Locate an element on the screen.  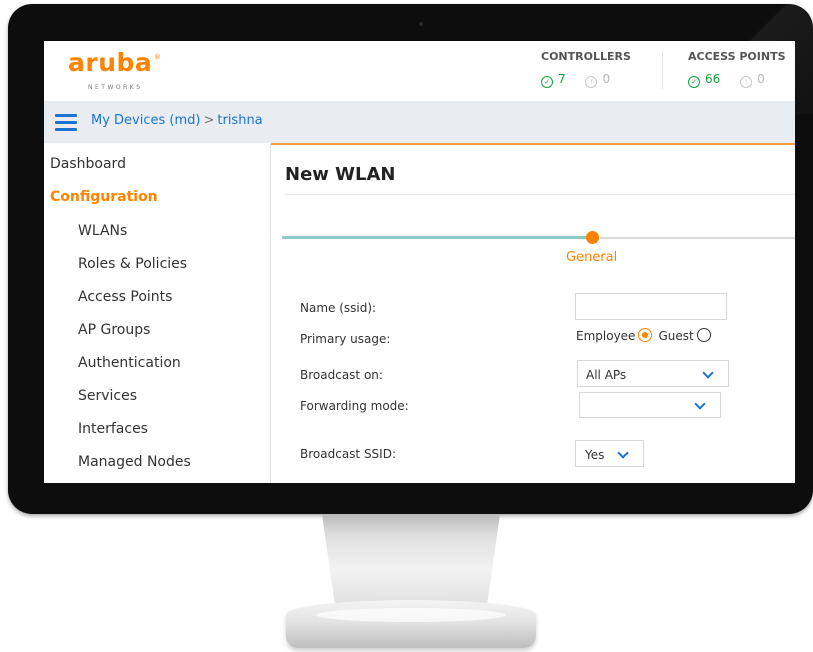
access-points-ok-count: 66 is located at coordinates (713, 79).